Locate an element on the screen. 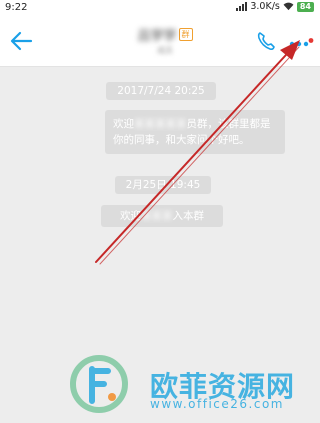 Image resolution: width=320 pixels, height=423 pixels. battery-indicator: 84 is located at coordinates (305, 6).